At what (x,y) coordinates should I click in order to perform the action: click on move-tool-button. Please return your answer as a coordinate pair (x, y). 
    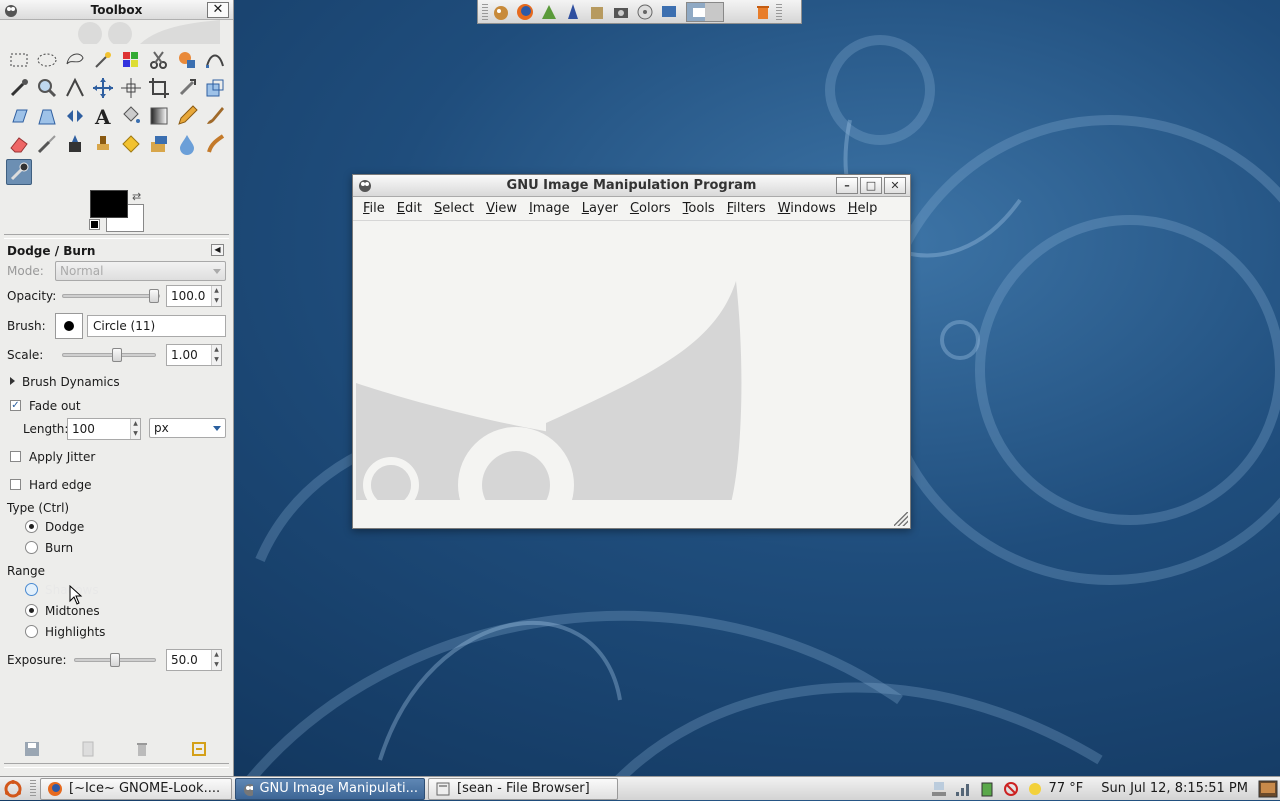
    Looking at the image, I should click on (103, 88).